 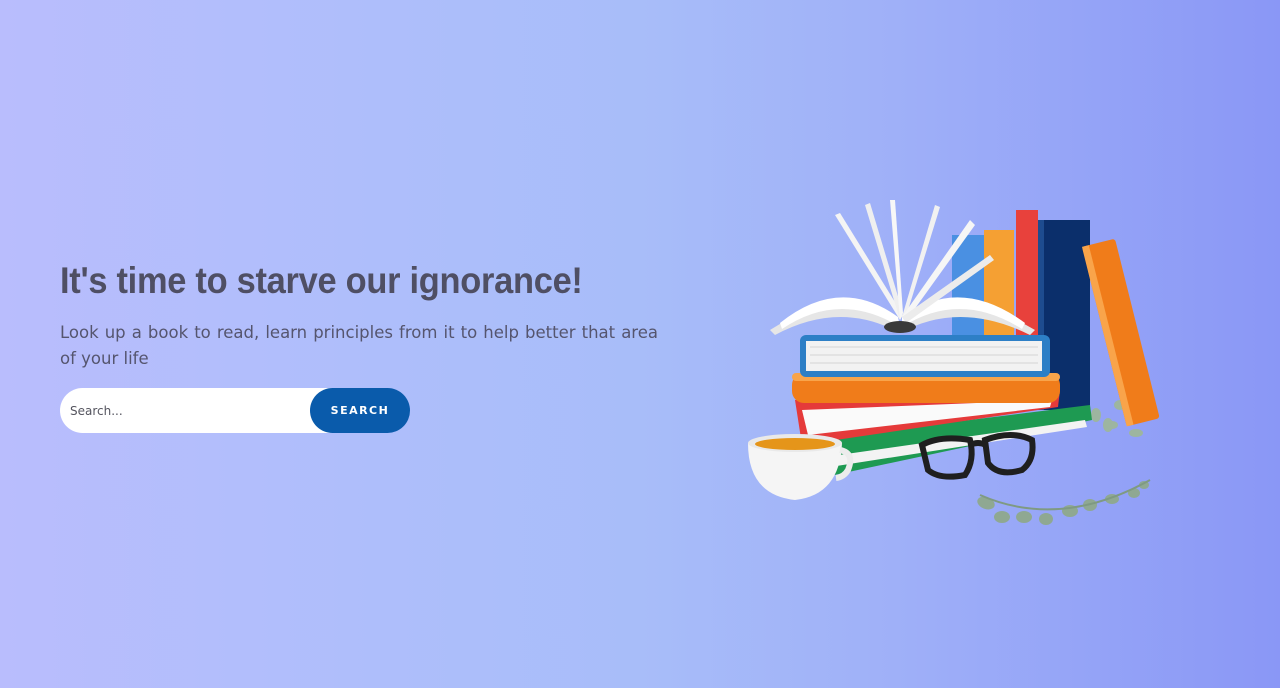 I want to click on search-form: SEARCH, so click(x=235, y=410).